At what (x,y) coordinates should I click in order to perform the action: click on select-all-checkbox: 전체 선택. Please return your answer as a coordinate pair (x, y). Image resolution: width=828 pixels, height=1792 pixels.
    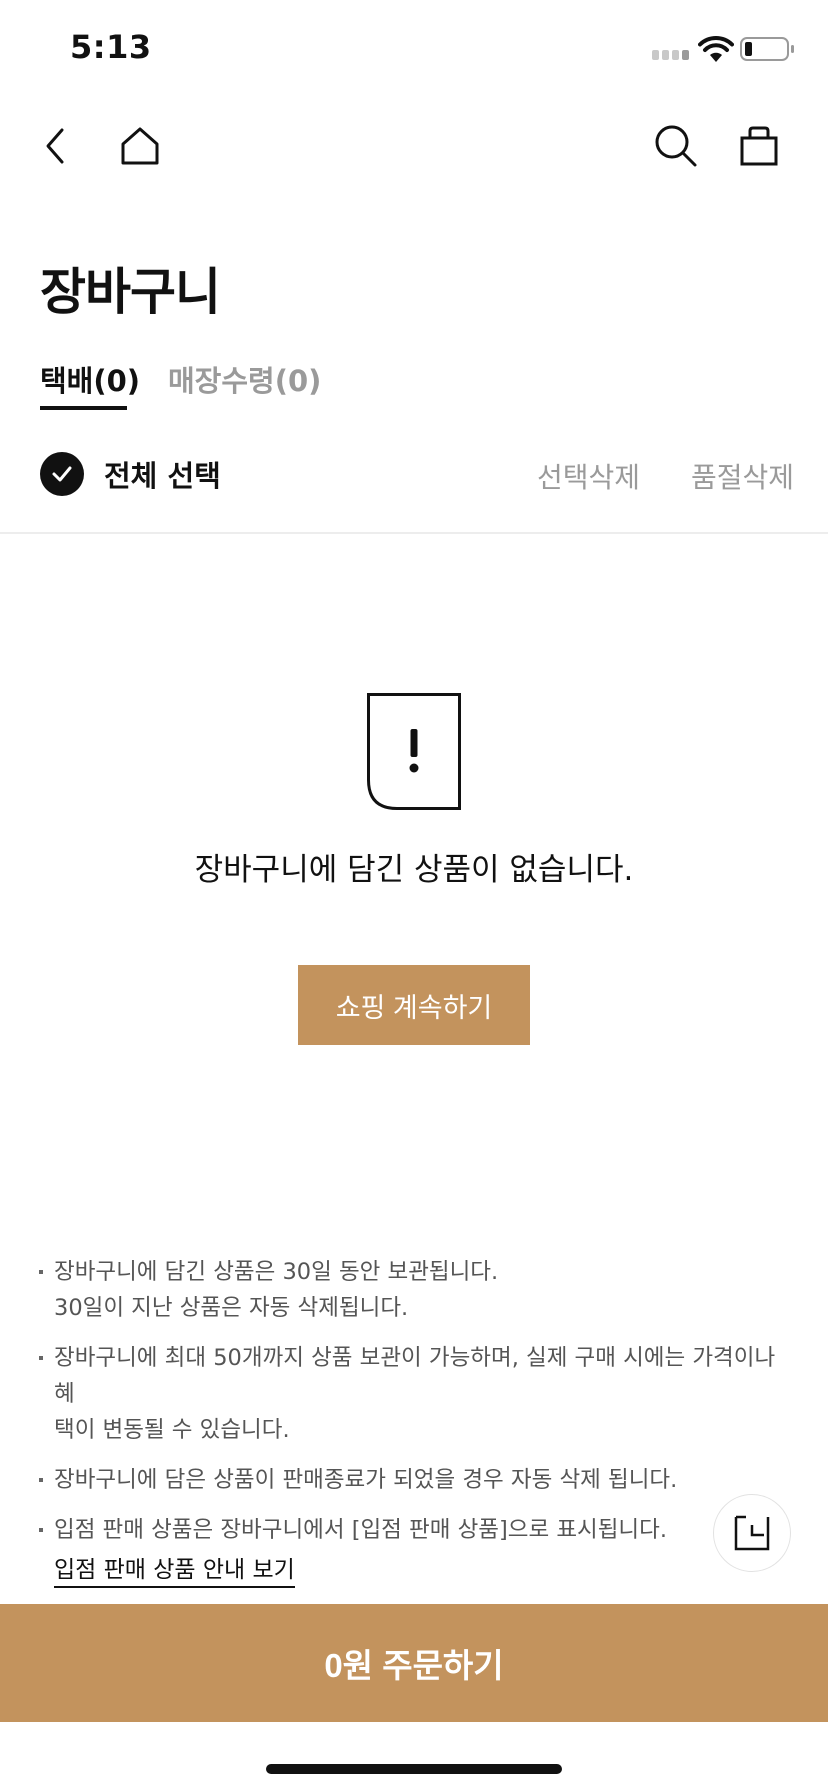
    Looking at the image, I should click on (130, 474).